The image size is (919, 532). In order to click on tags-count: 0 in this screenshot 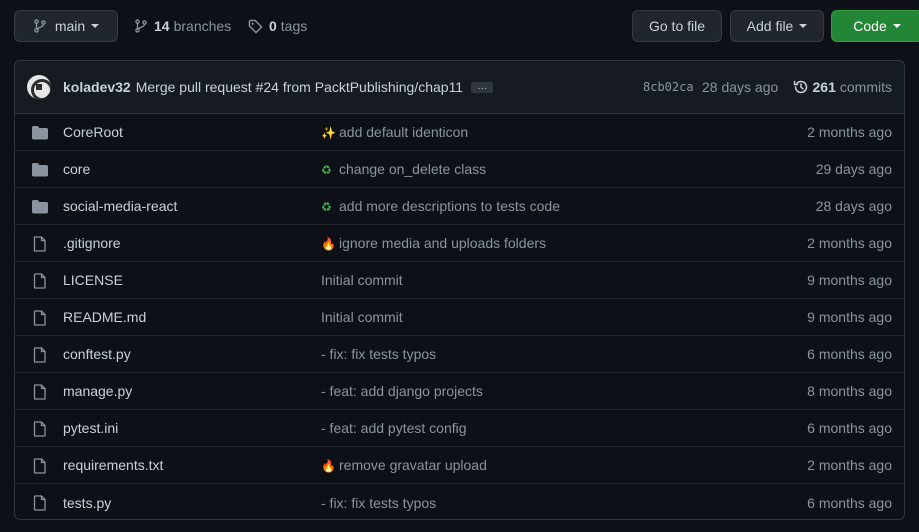, I will do `click(273, 26)`.